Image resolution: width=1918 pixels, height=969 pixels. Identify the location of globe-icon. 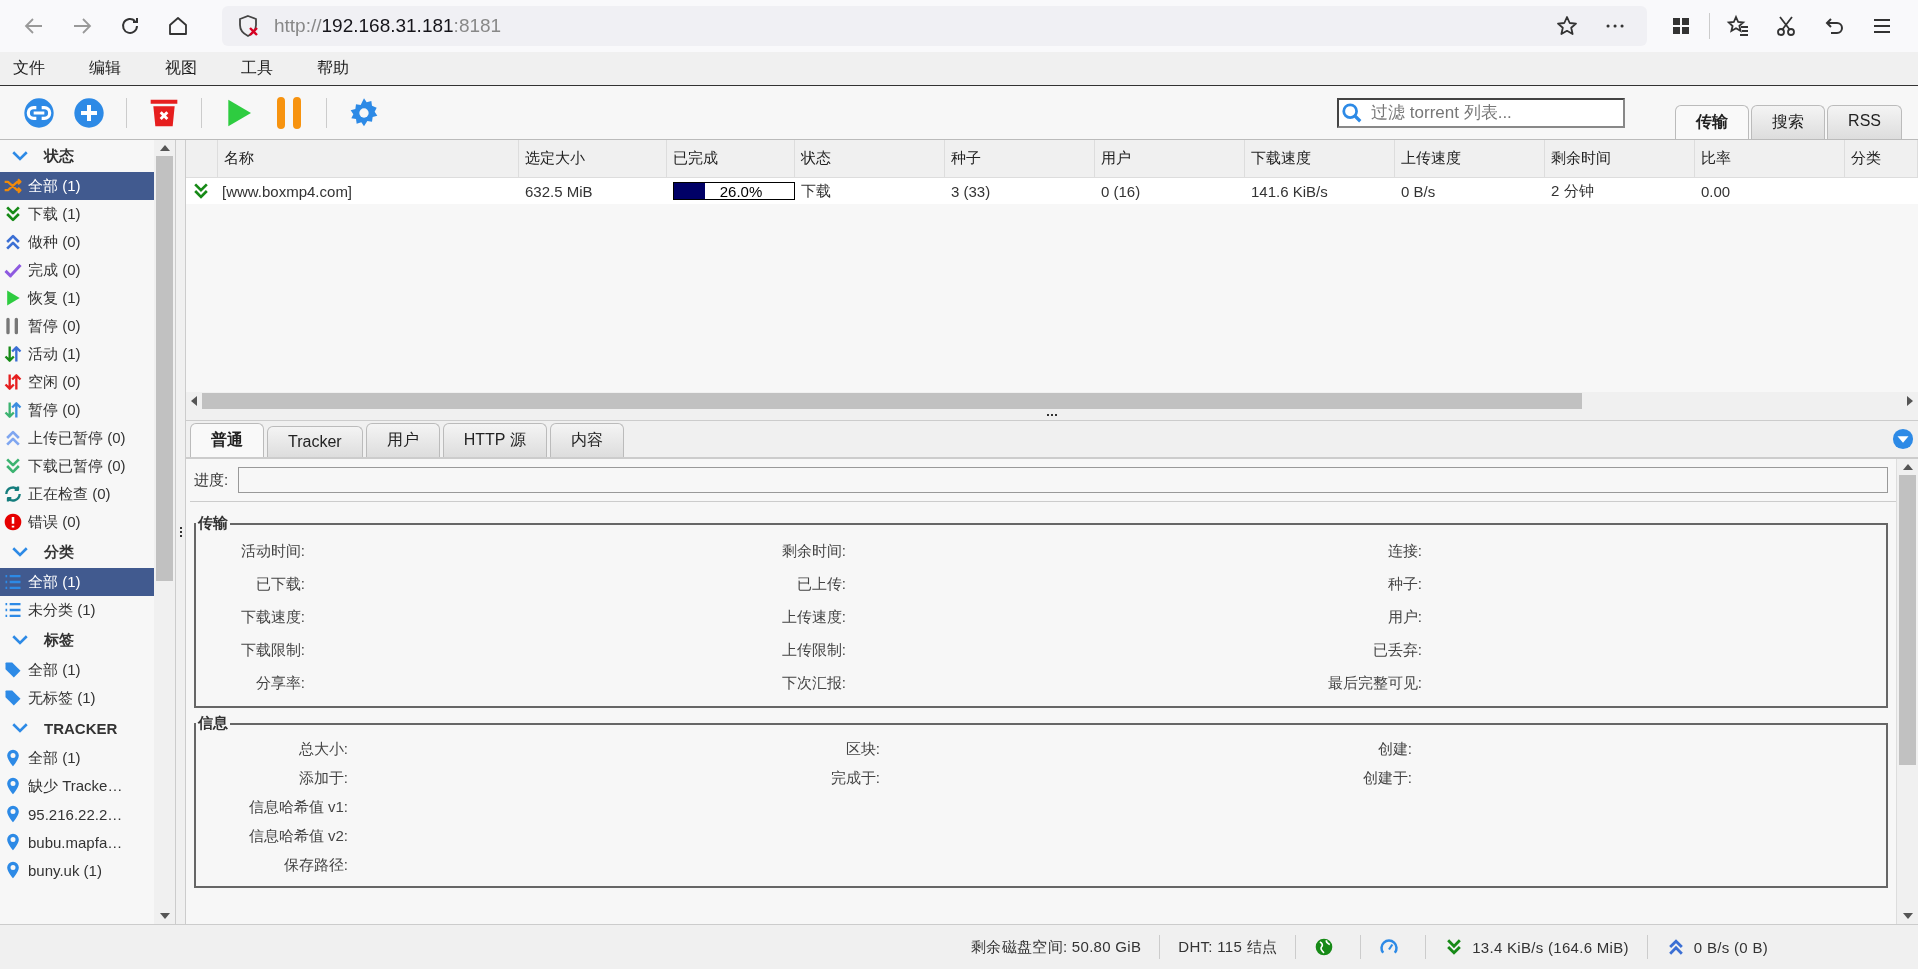
(1324, 947).